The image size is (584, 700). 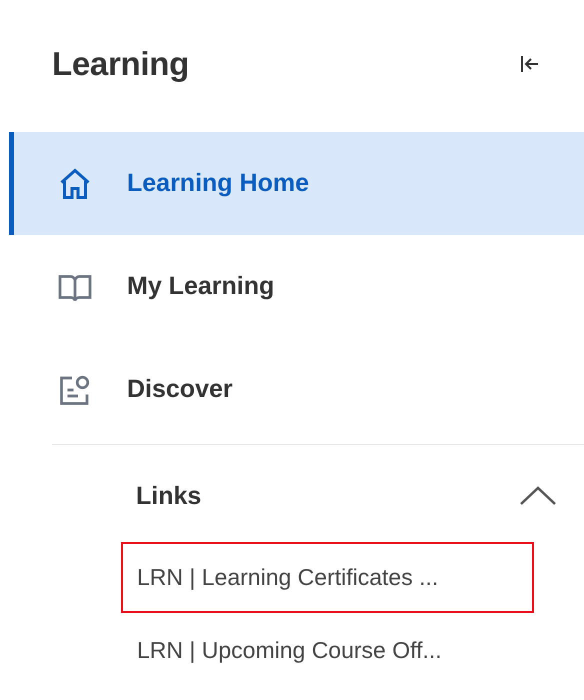 I want to click on nav-item: Discover, so click(x=296, y=389).